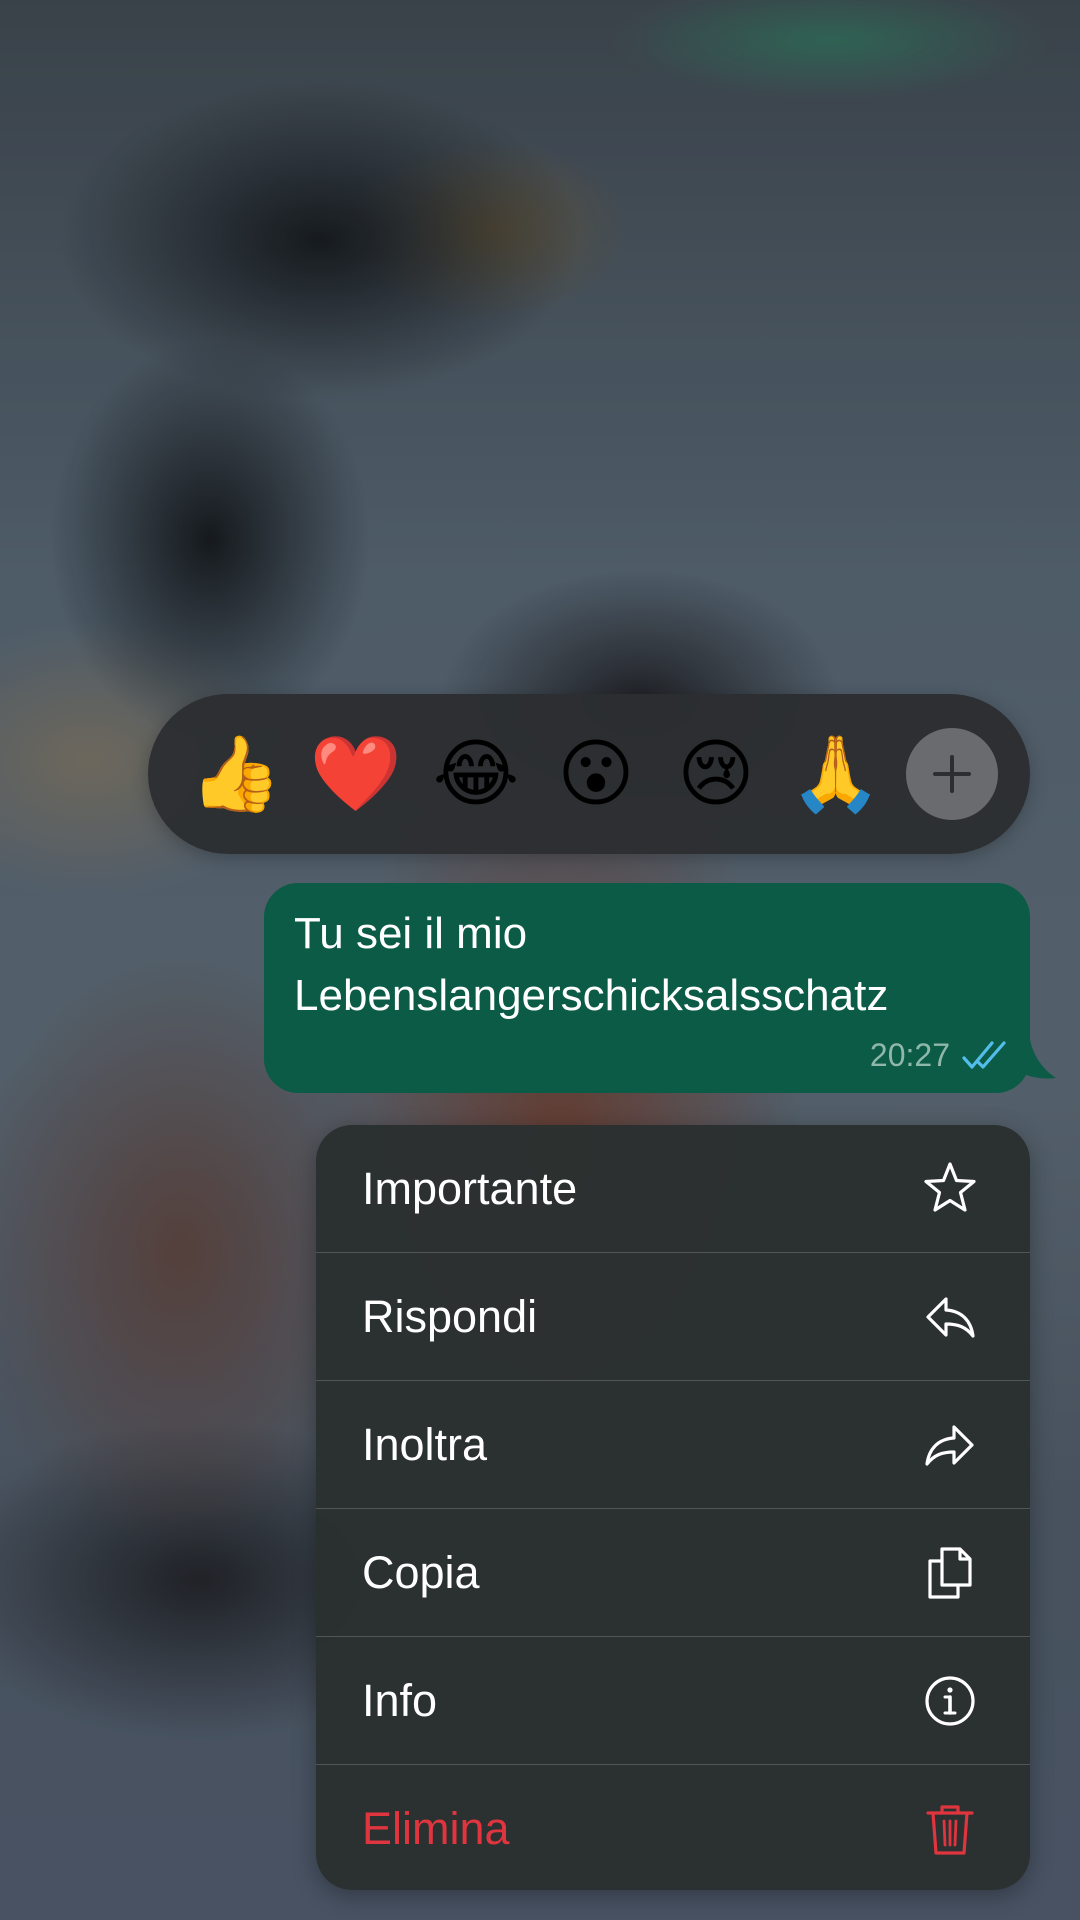 The width and height of the screenshot is (1080, 1920). What do you see at coordinates (716, 774) in the screenshot?
I see `reaction-crying-face: 😢` at bounding box center [716, 774].